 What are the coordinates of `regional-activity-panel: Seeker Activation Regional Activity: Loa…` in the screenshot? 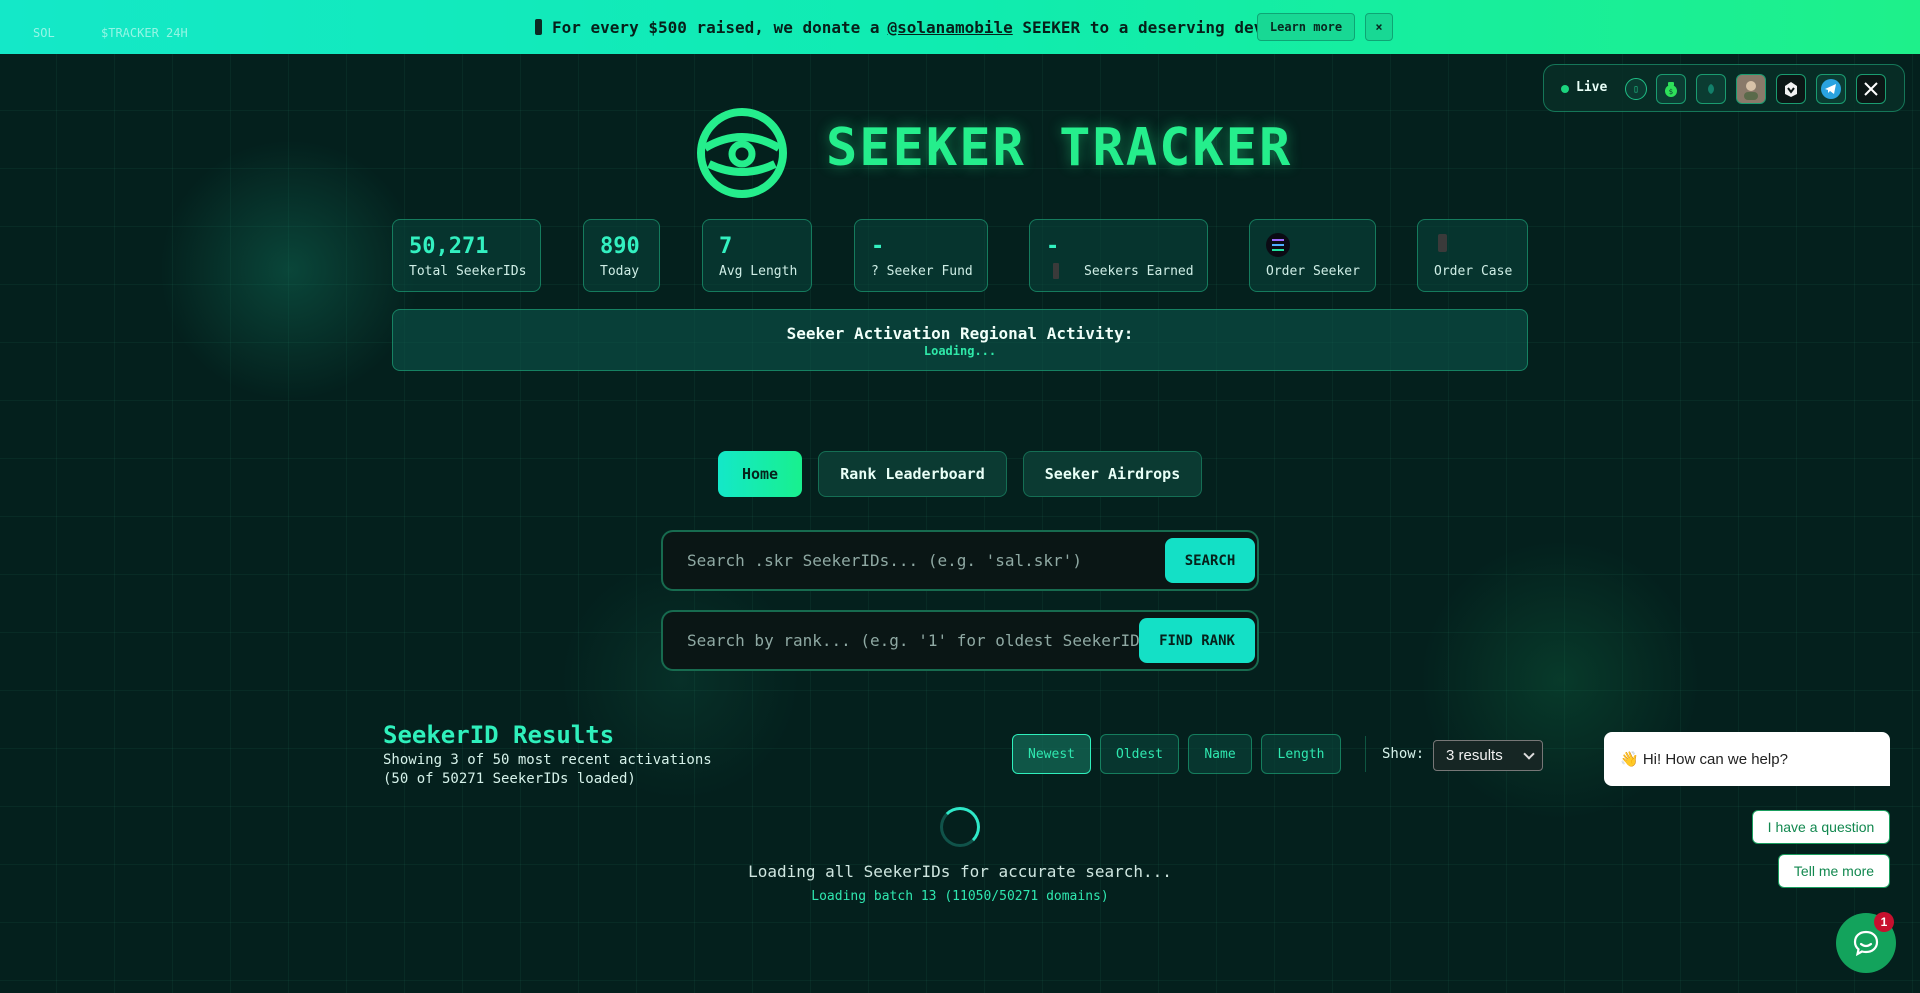 It's located at (960, 340).